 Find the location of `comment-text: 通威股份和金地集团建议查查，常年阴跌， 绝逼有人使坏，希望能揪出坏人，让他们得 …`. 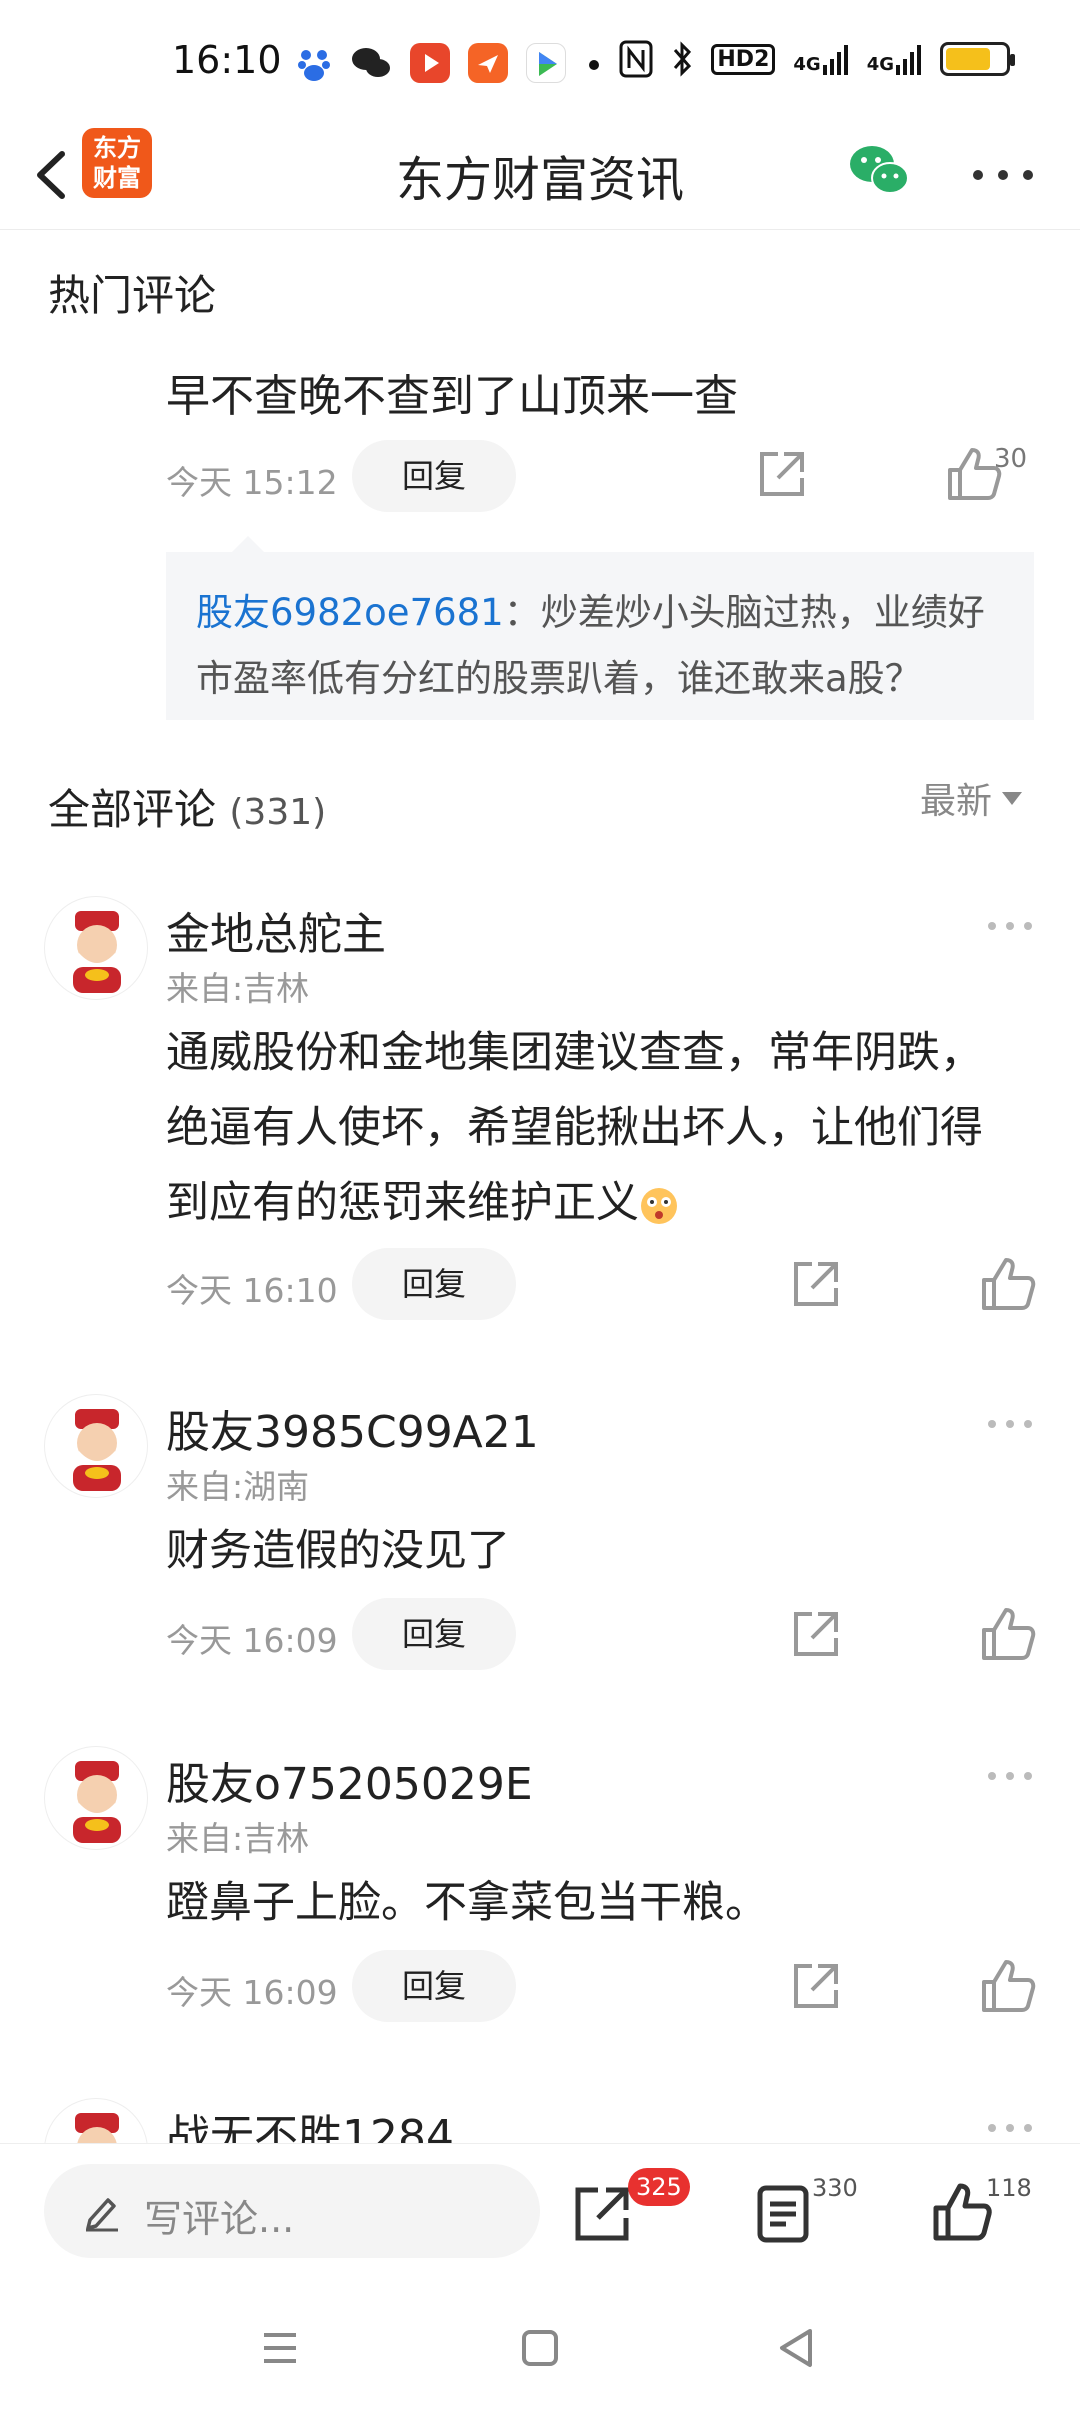

comment-text: 通威股份和金地集团建议查查，常年阴跌， 绝逼有人使坏，希望能揪出坏人，让他们得 … is located at coordinates (574, 1128).